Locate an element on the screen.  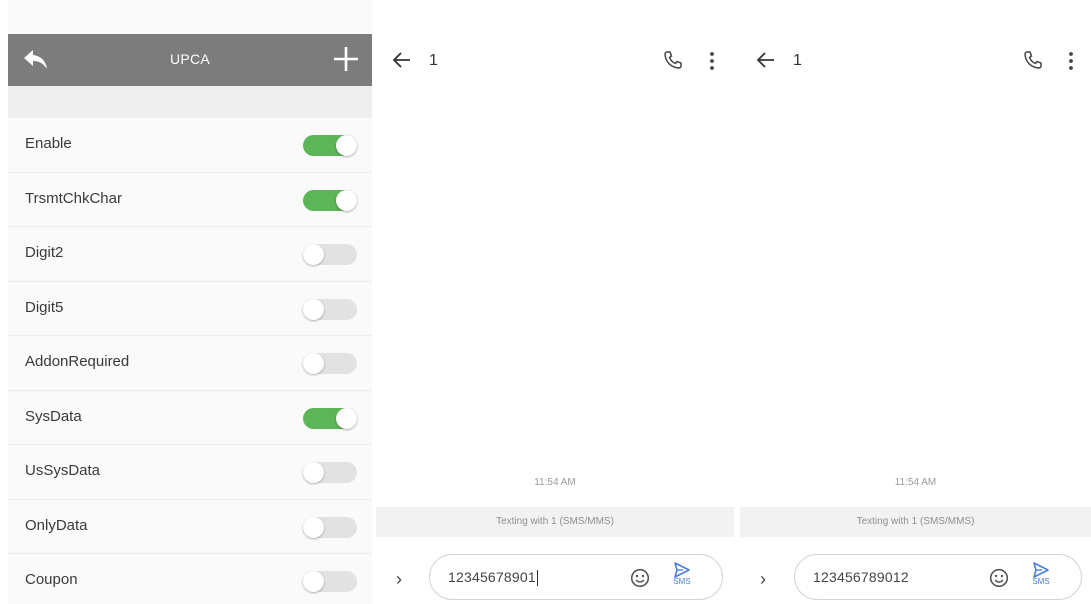
compose-field: 123456789012 SMS is located at coordinates (938, 577).